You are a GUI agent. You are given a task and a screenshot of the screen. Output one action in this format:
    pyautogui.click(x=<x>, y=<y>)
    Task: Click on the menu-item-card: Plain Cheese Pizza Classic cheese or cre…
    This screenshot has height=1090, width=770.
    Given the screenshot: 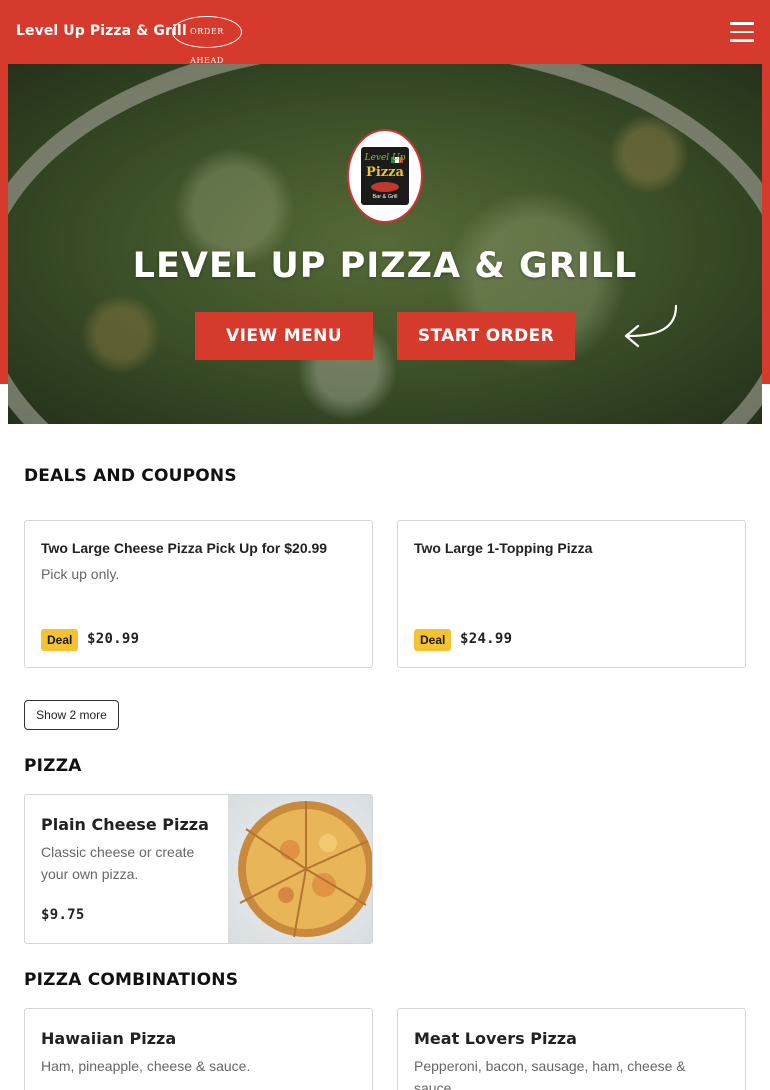 What is the action you would take?
    pyautogui.click(x=198, y=869)
    